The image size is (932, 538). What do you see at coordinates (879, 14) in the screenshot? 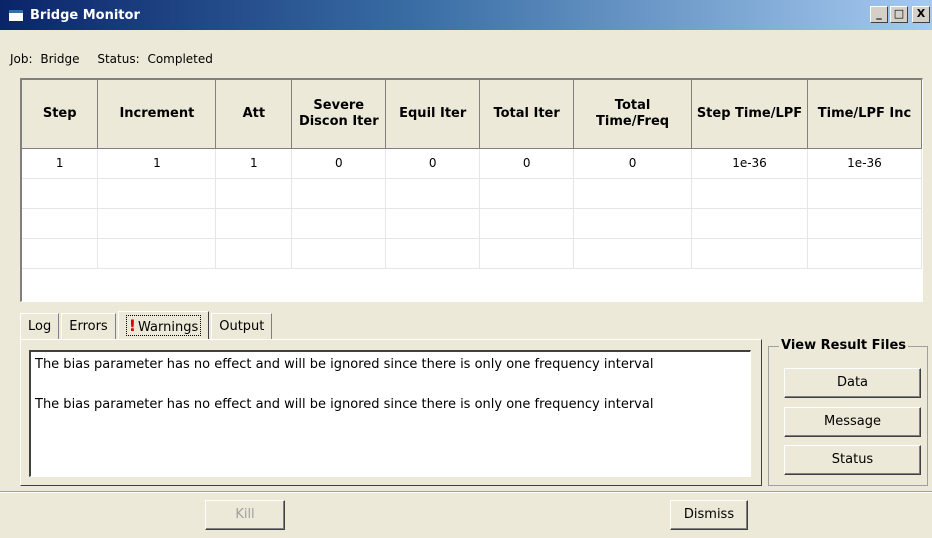
I see `minimize-button: _` at bounding box center [879, 14].